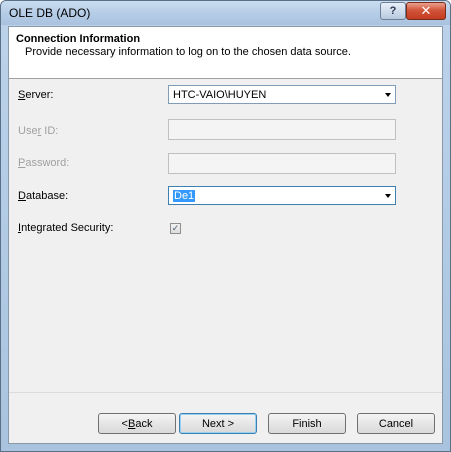 The image size is (451, 452). Describe the element at coordinates (282, 195) in the screenshot. I see `database-combobox: De1` at that location.